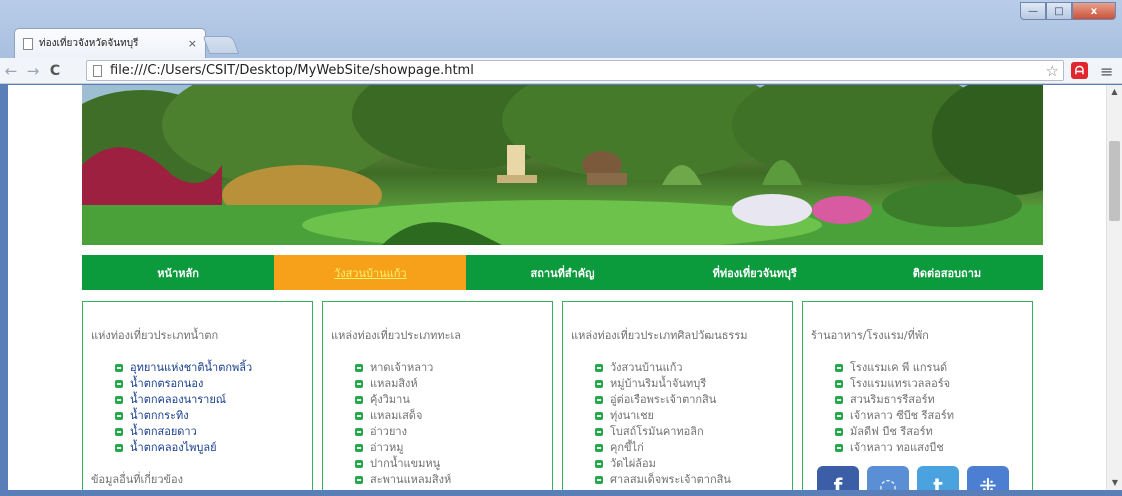 The height and width of the screenshot is (496, 1122). I want to click on list-item: ทุ่งนาเชย, so click(693, 416).